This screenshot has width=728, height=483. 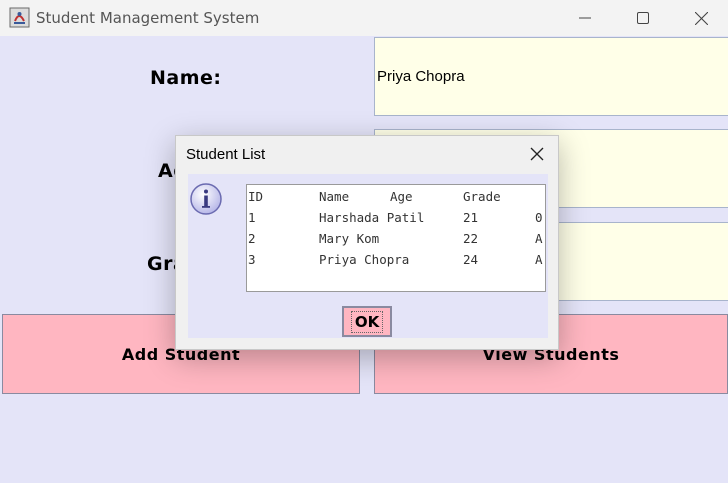 What do you see at coordinates (252, 217) in the screenshot?
I see `row-id: 1` at bounding box center [252, 217].